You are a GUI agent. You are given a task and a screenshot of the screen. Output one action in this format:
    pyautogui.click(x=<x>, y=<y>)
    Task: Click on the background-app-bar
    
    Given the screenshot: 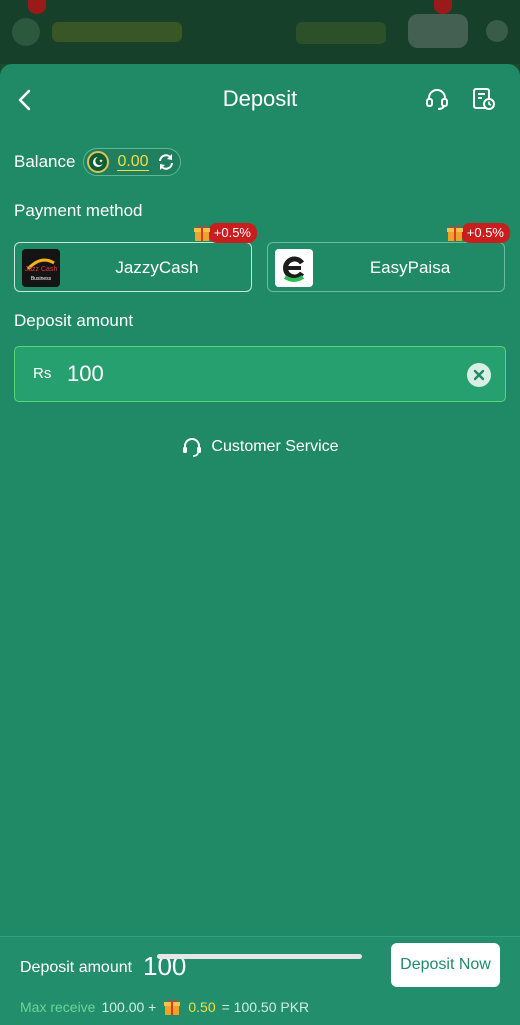 What is the action you would take?
    pyautogui.click(x=260, y=32)
    